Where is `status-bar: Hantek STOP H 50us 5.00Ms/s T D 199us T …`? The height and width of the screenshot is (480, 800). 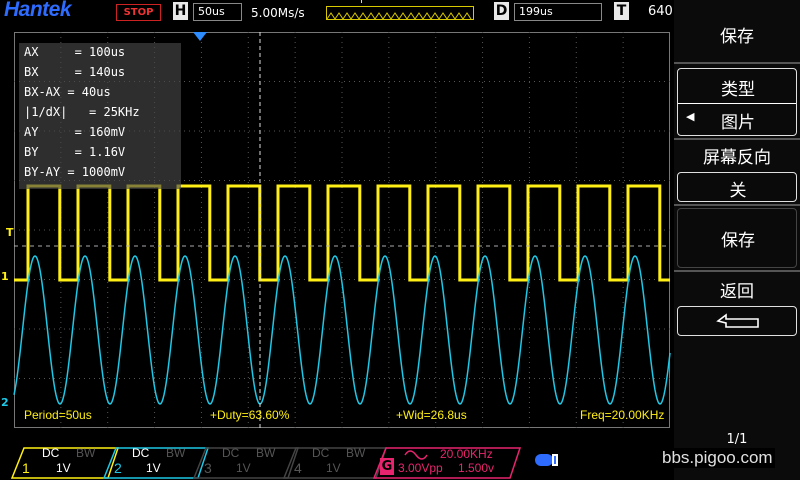
status-bar: Hantek STOP H 50us 5.00Ms/s T D 199us T … is located at coordinates (337, 12).